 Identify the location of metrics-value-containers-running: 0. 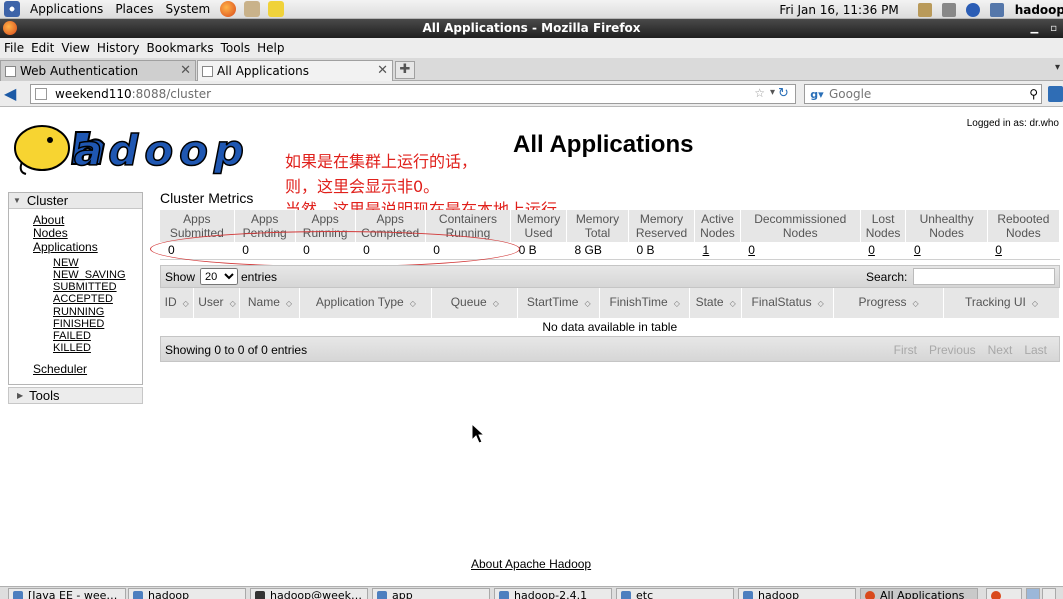
(468, 251).